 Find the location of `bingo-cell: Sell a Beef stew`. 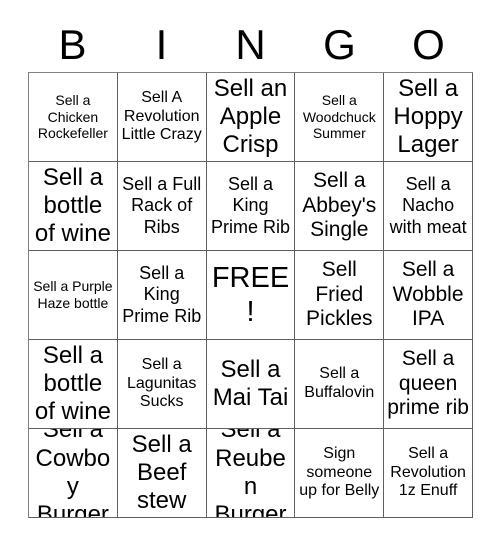

bingo-cell: Sell a Beef stew is located at coordinates (162, 473).